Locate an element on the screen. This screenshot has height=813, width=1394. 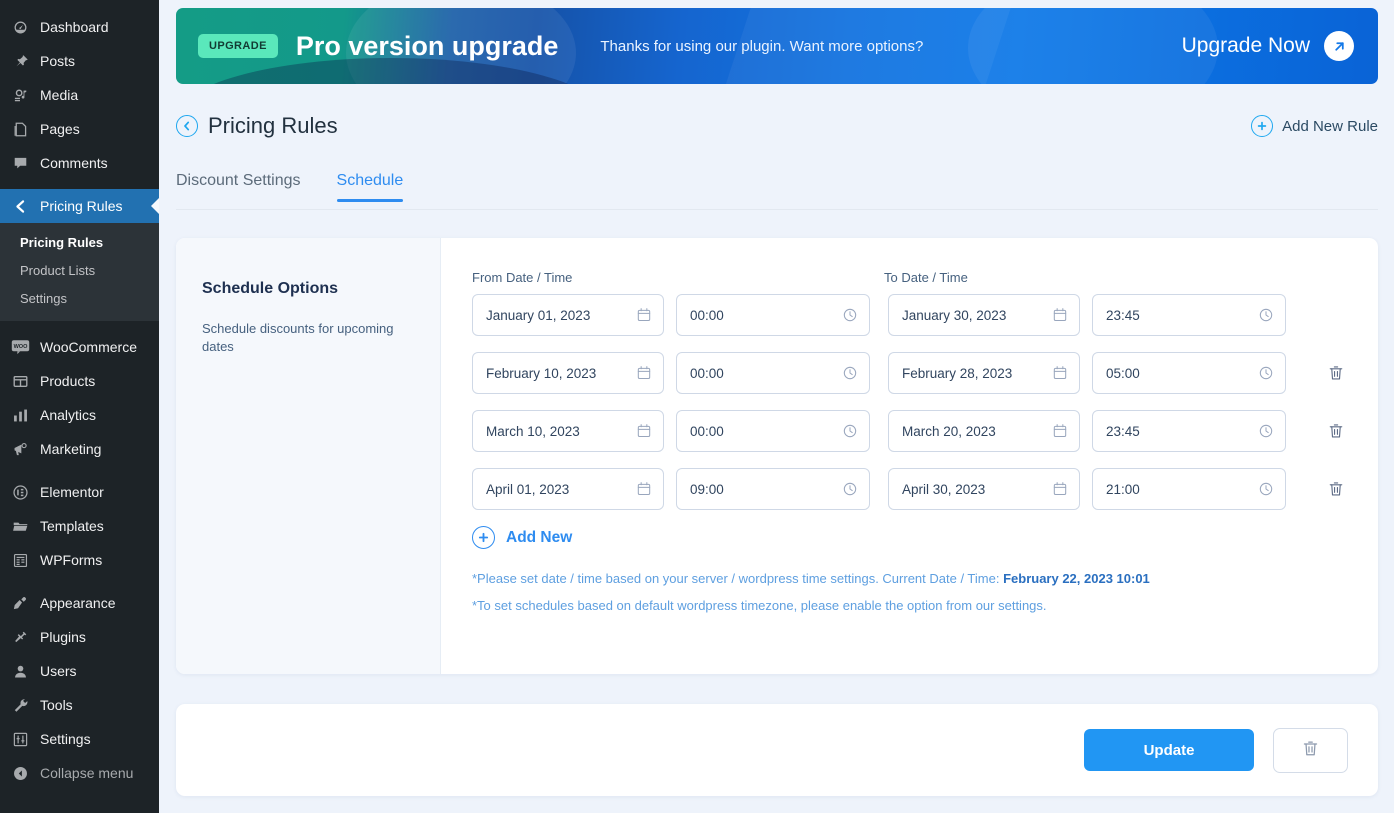
sidebar-item-appearance: Appearance is located at coordinates (79, 603).